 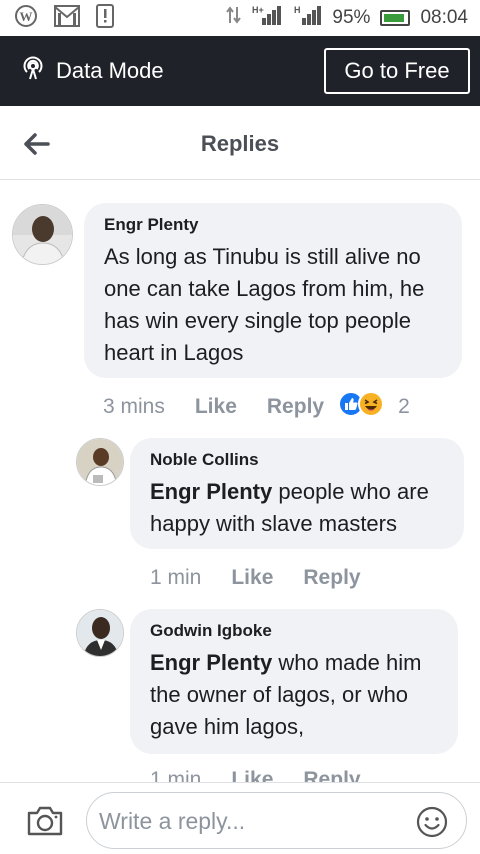 What do you see at coordinates (100, 633) in the screenshot?
I see `avatar-godwin-igboke` at bounding box center [100, 633].